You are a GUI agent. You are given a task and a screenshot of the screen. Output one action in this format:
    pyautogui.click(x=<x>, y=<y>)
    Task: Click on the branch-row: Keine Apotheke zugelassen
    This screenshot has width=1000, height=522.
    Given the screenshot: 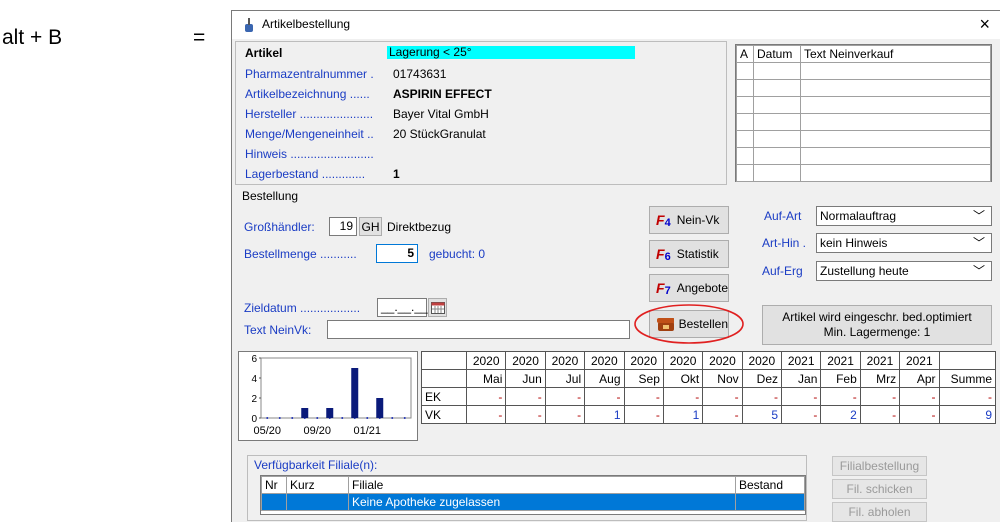 What is the action you would take?
    pyautogui.click(x=533, y=502)
    